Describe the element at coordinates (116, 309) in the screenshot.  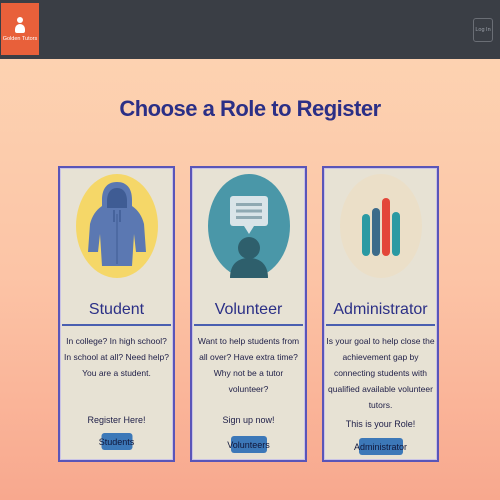
I see `role-title-student: Student` at that location.